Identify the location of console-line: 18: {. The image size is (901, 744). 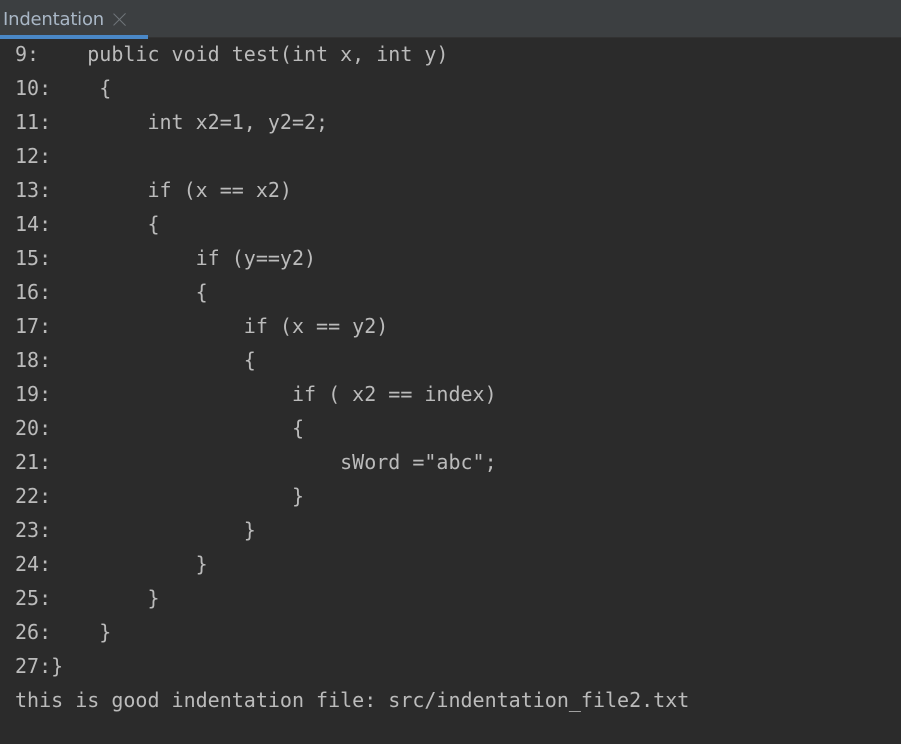
(135, 360).